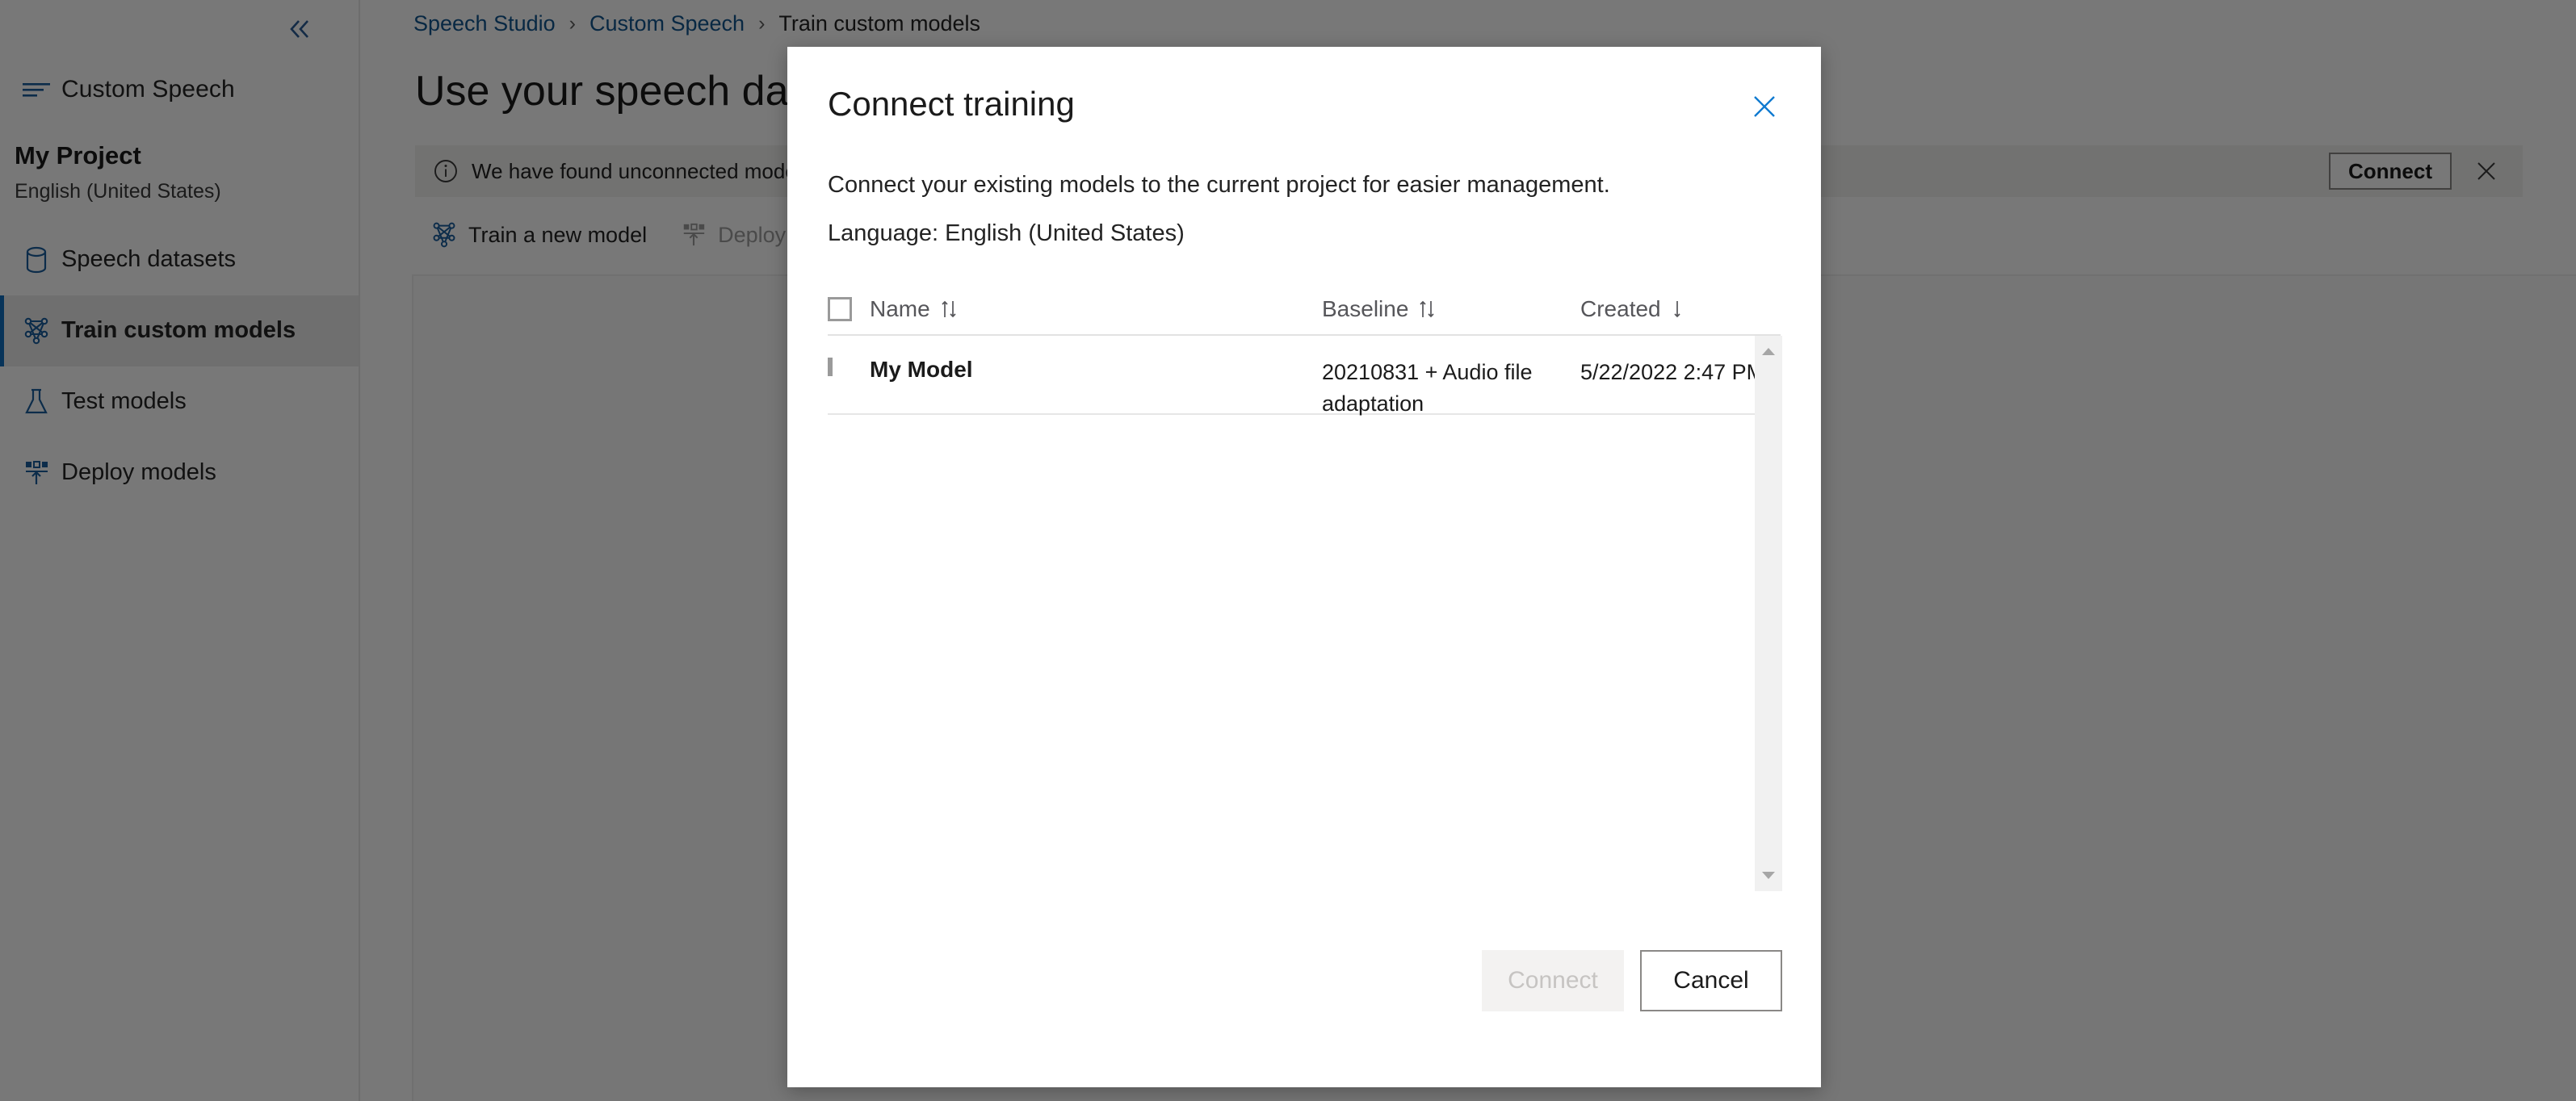 The image size is (2576, 1101). What do you see at coordinates (849, 367) in the screenshot?
I see `row-select-checkbox` at bounding box center [849, 367].